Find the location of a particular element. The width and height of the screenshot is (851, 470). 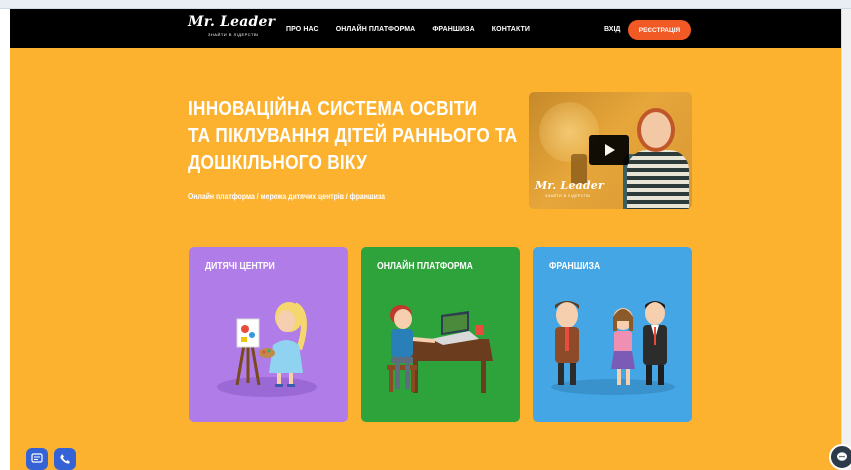

play-icon is located at coordinates (610, 150).